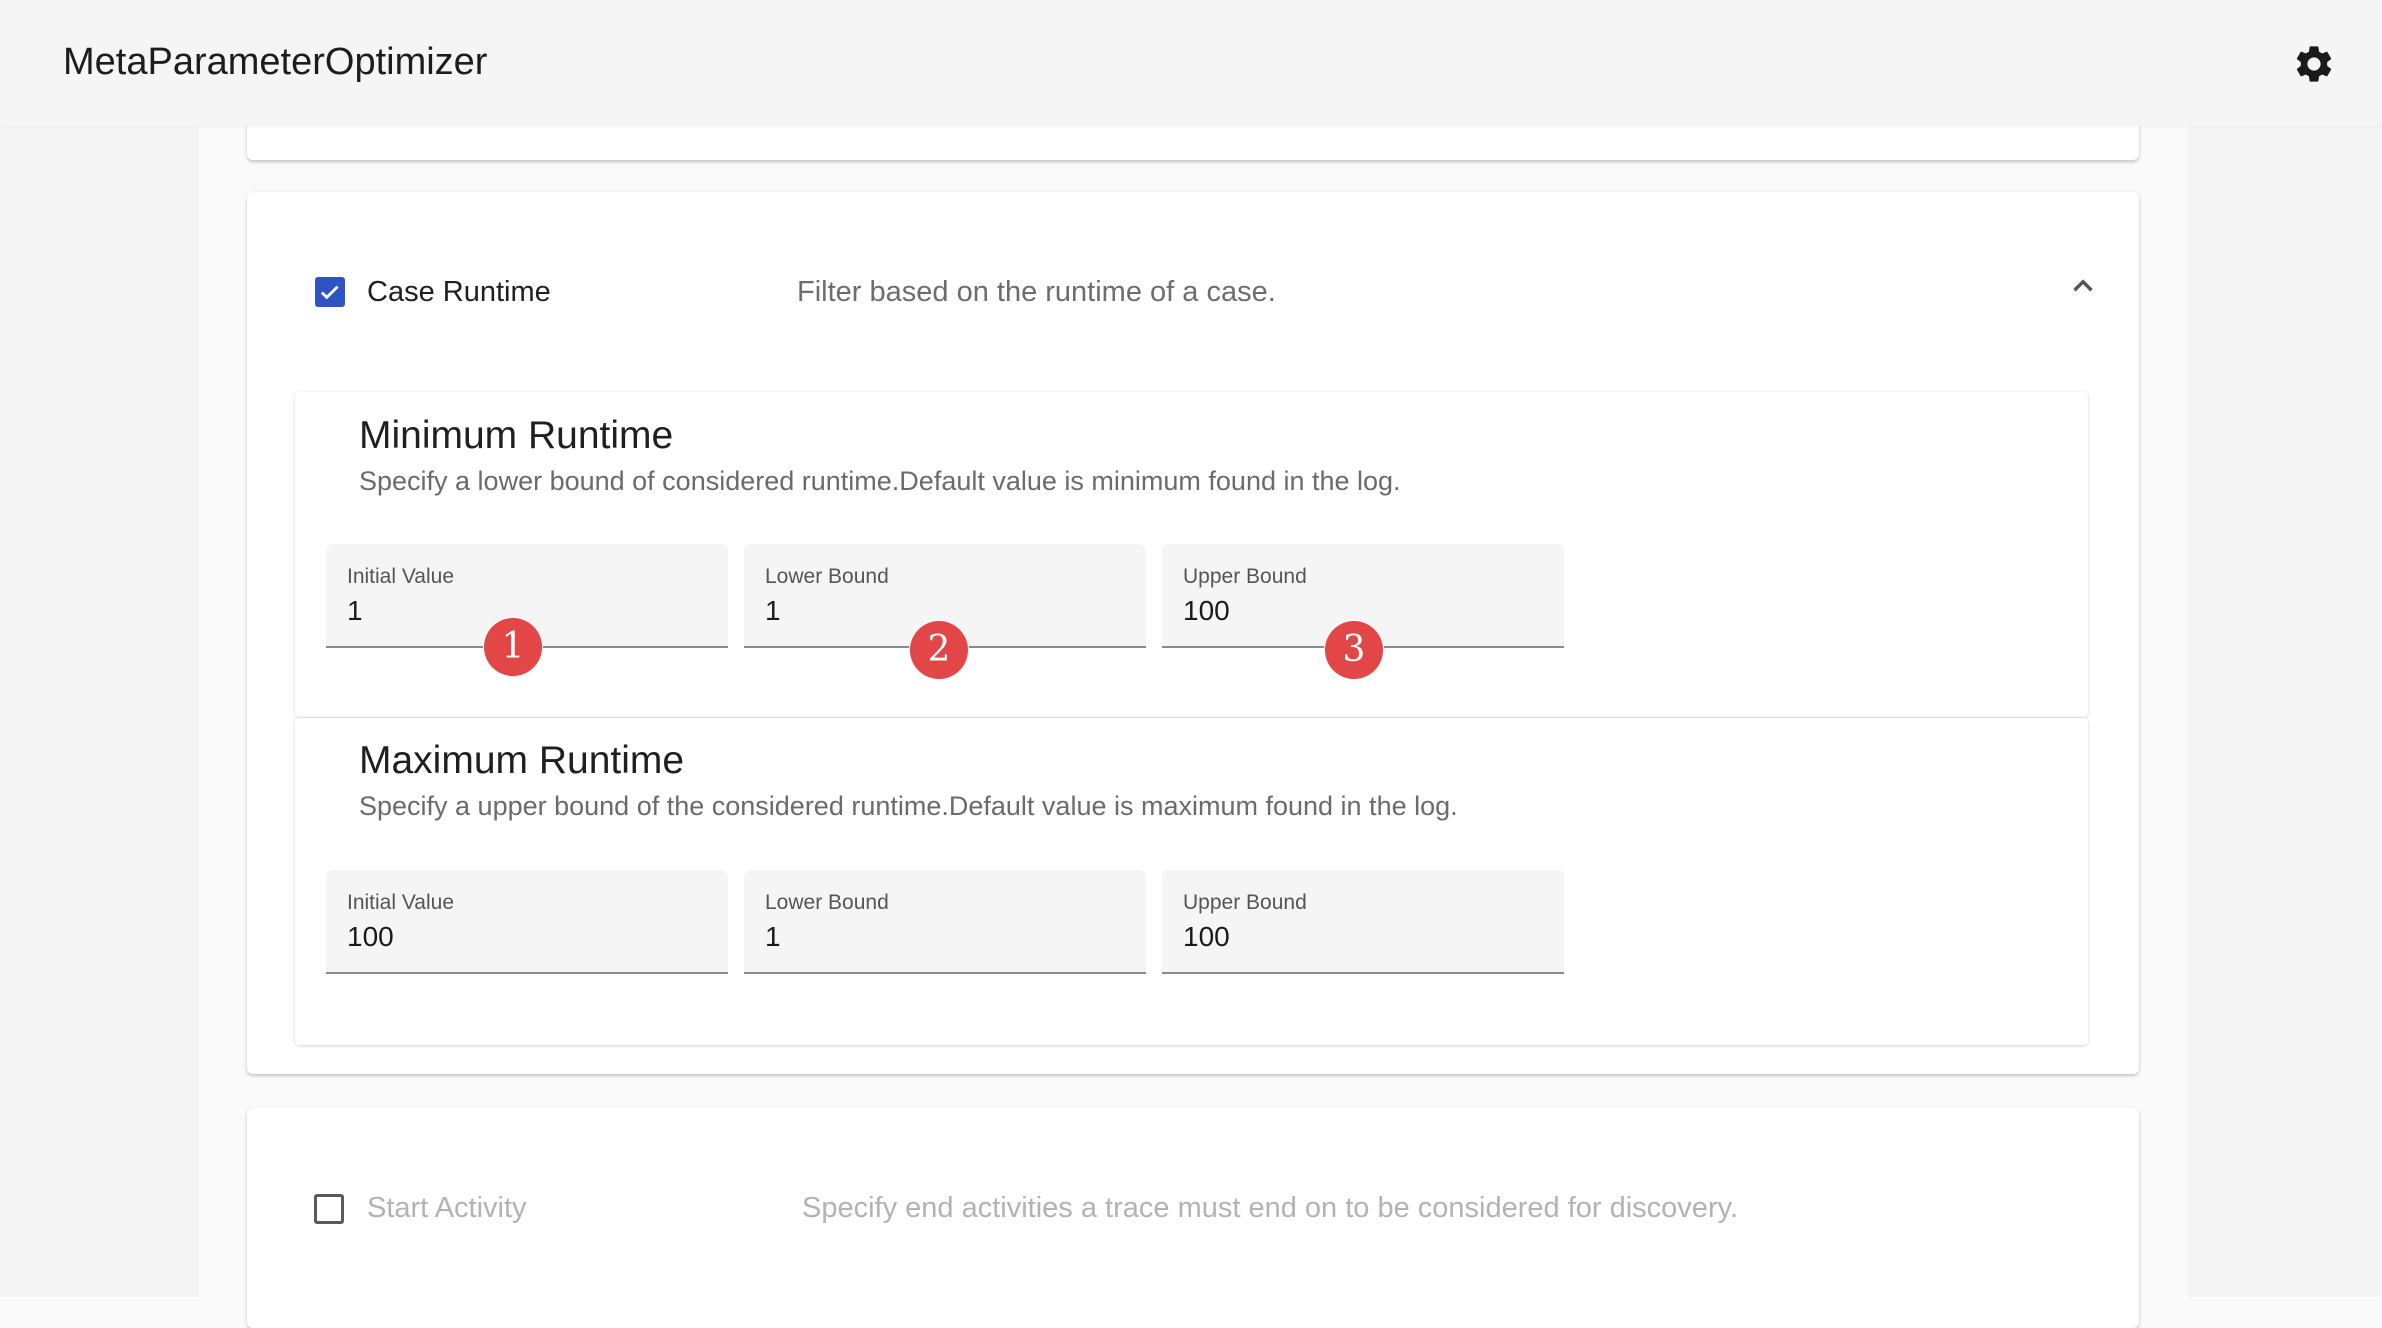  What do you see at coordinates (447, 1208) in the screenshot?
I see `start-activity-label: Start Activity` at bounding box center [447, 1208].